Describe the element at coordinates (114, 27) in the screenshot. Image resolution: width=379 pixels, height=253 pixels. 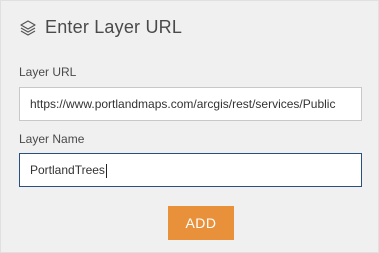
I see `panel-title: Enter Layer URL` at that location.